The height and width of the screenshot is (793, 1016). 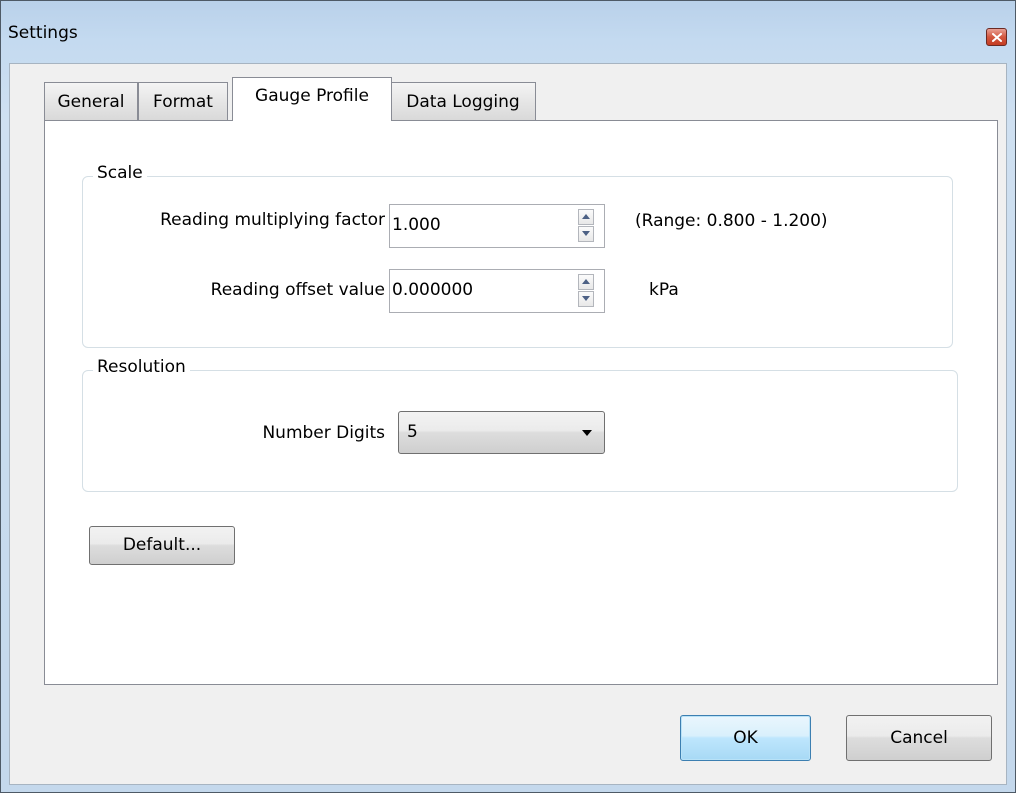 I want to click on multiplying-factor-spin-buttons, so click(x=586, y=226).